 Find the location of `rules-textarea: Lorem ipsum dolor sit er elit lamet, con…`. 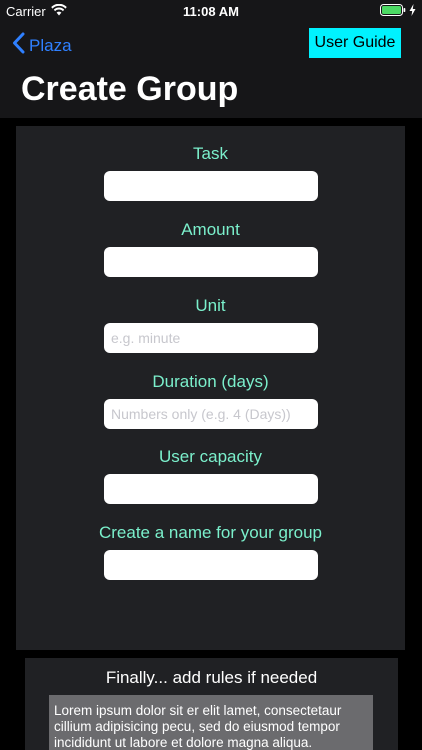

rules-textarea: Lorem ipsum dolor sit er elit lamet, con… is located at coordinates (211, 722).